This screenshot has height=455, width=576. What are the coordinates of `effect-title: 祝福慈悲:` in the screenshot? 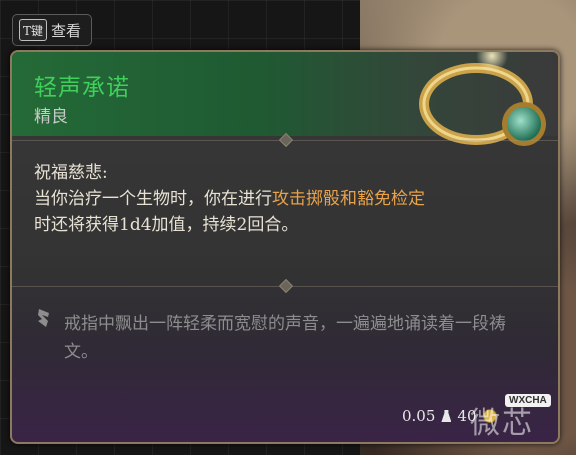 It's located at (71, 173).